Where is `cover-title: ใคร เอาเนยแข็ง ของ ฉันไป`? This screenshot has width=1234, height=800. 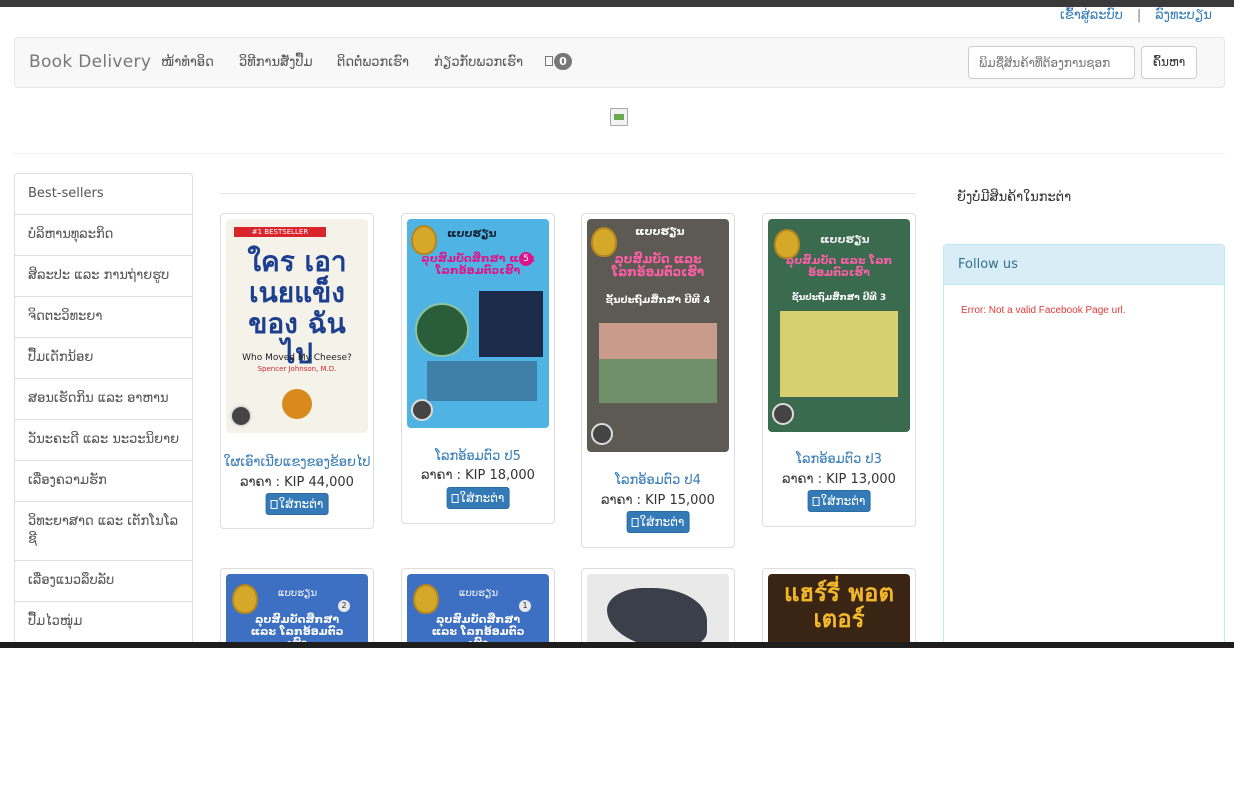
cover-title: ใคร เอาเนยแข็ง ของ ฉันไป is located at coordinates (297, 308).